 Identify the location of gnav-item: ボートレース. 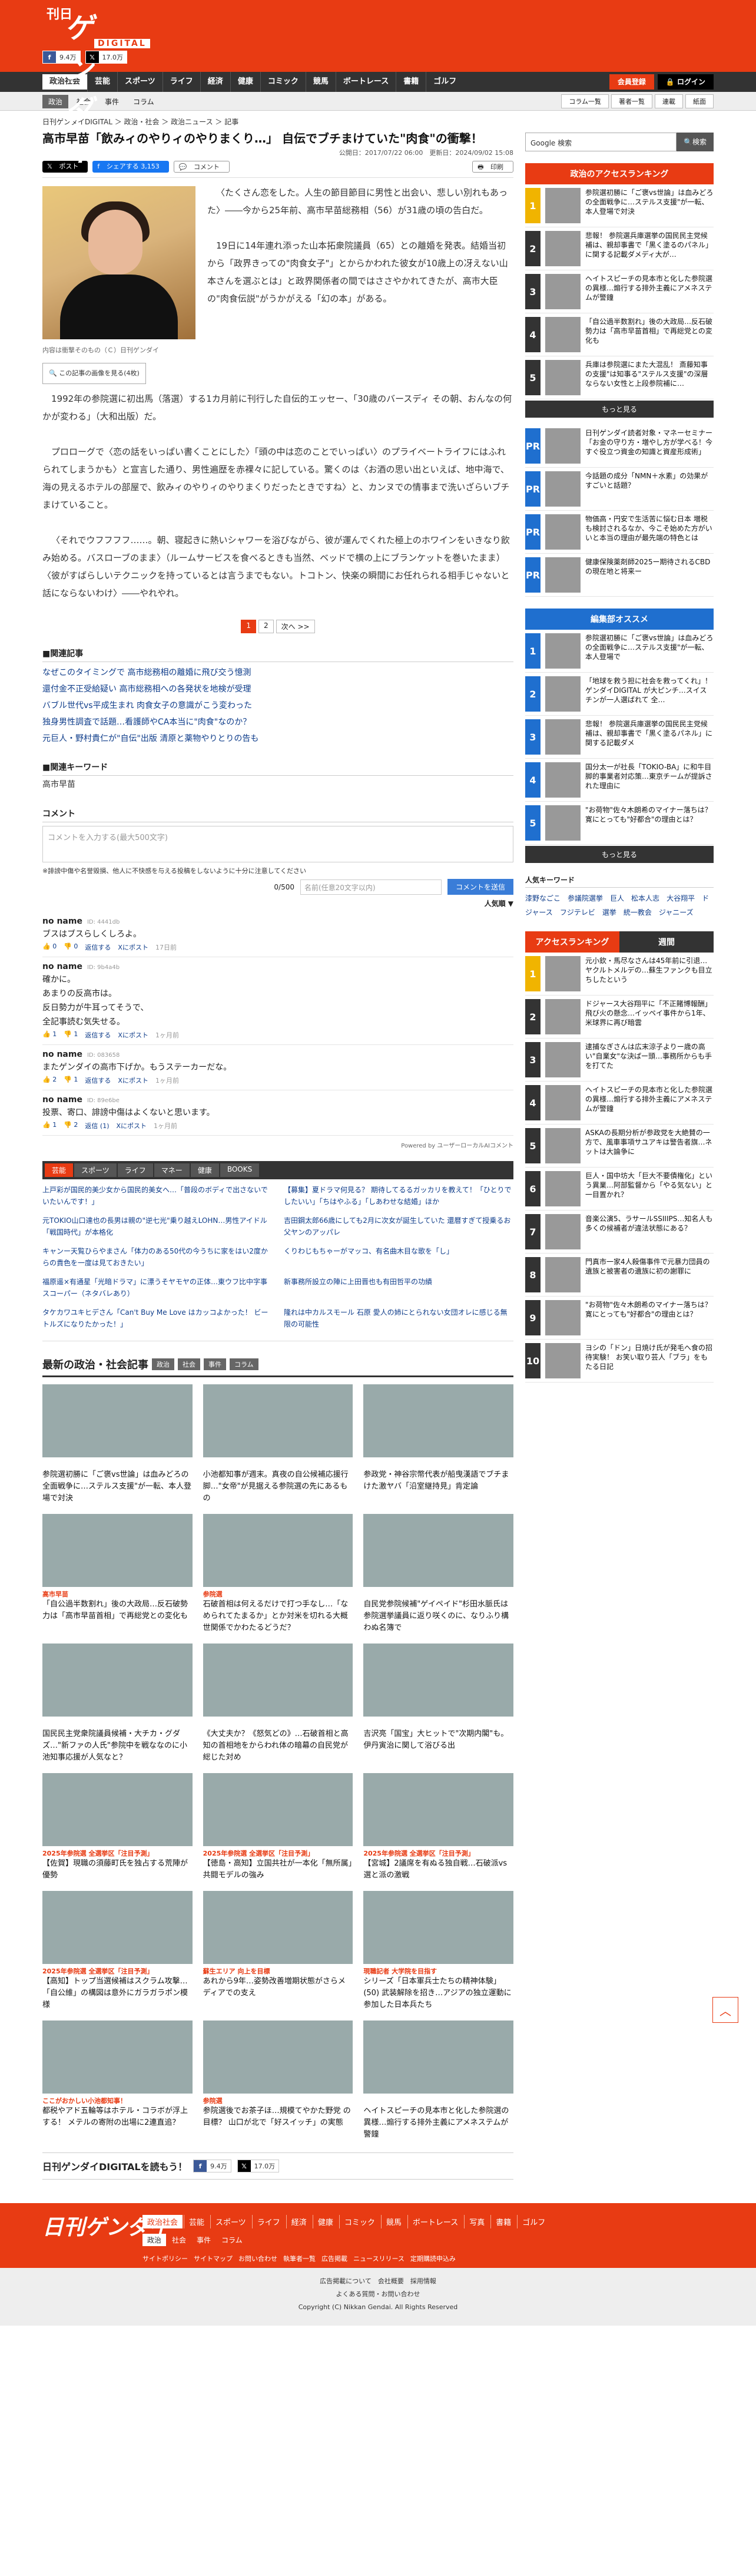
(365, 82).